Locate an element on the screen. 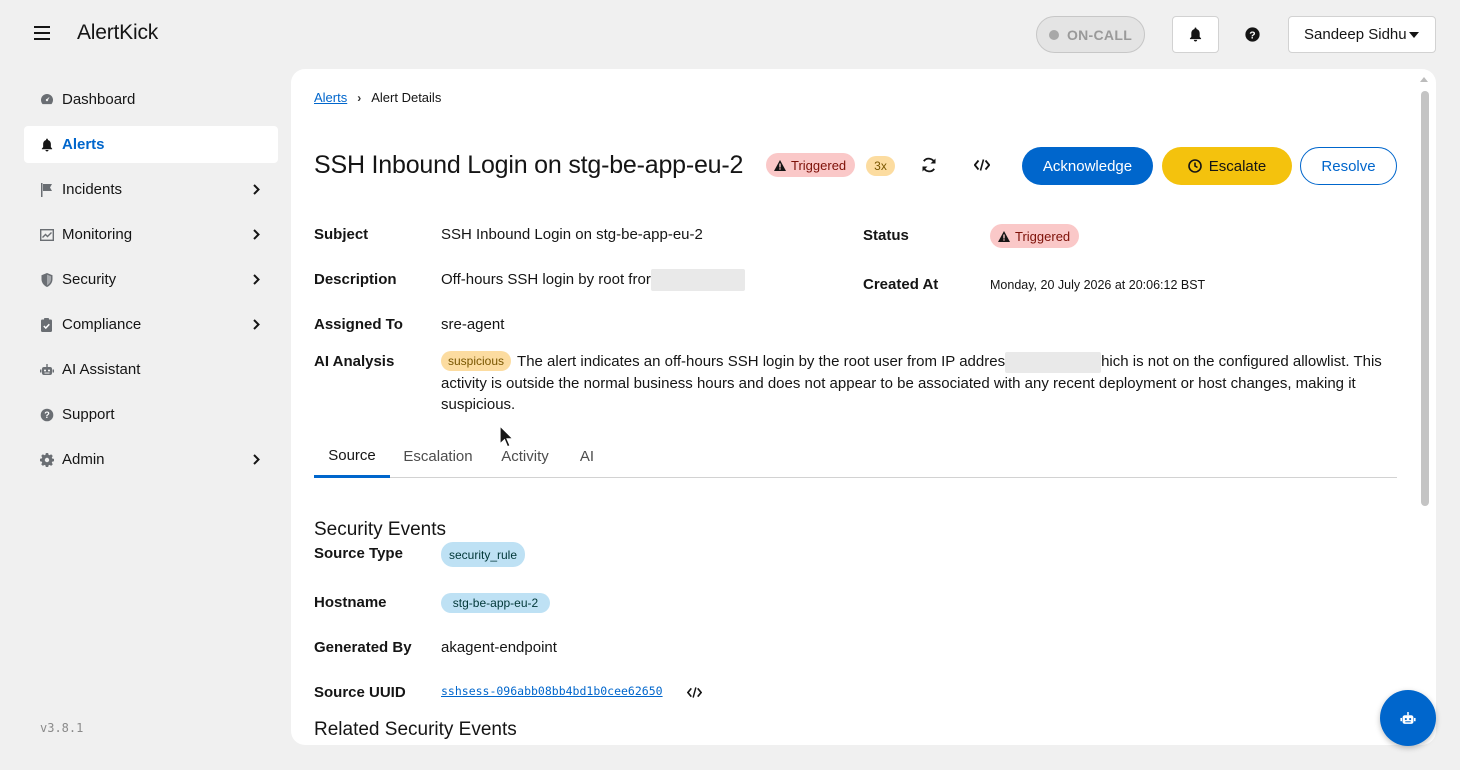 The height and width of the screenshot is (770, 1460). sidebar-item-label: Alerts is located at coordinates (83, 144).